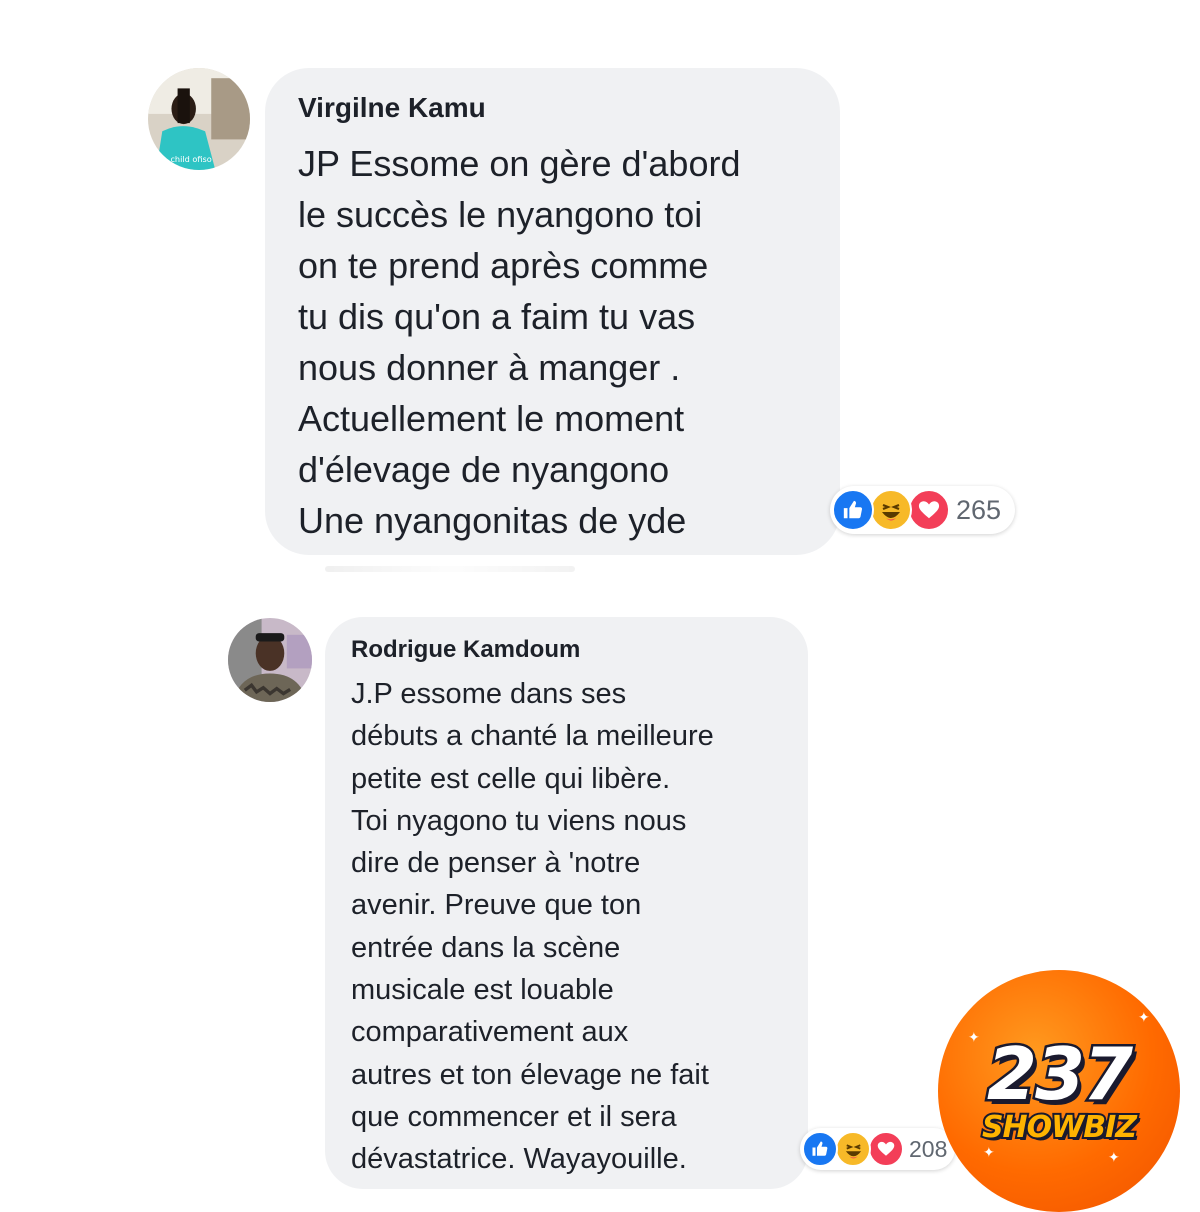 Image resolution: width=1200 pixels, height=1212 pixels. I want to click on logo-word: SHOWBIZ, so click(1059, 1127).